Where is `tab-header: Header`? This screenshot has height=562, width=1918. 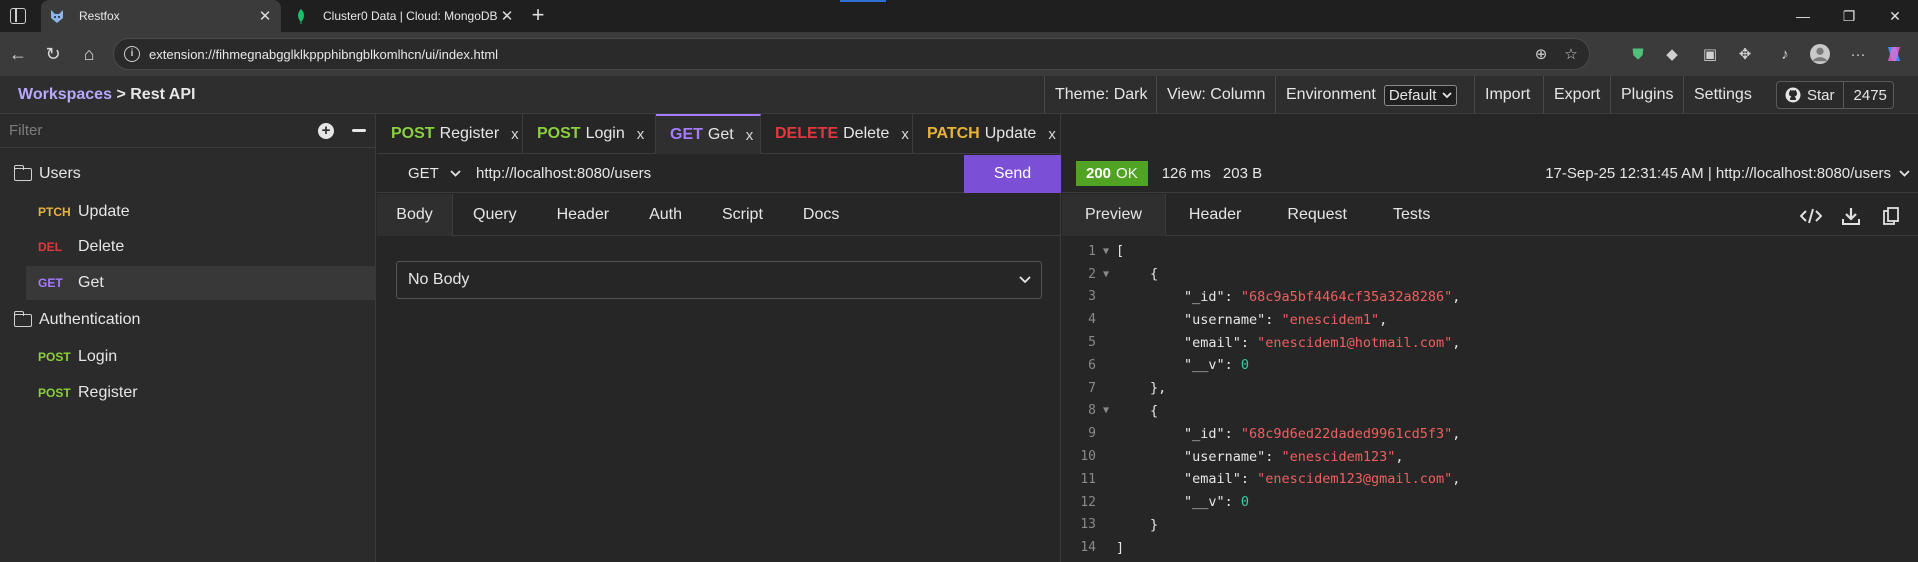 tab-header: Header is located at coordinates (583, 215).